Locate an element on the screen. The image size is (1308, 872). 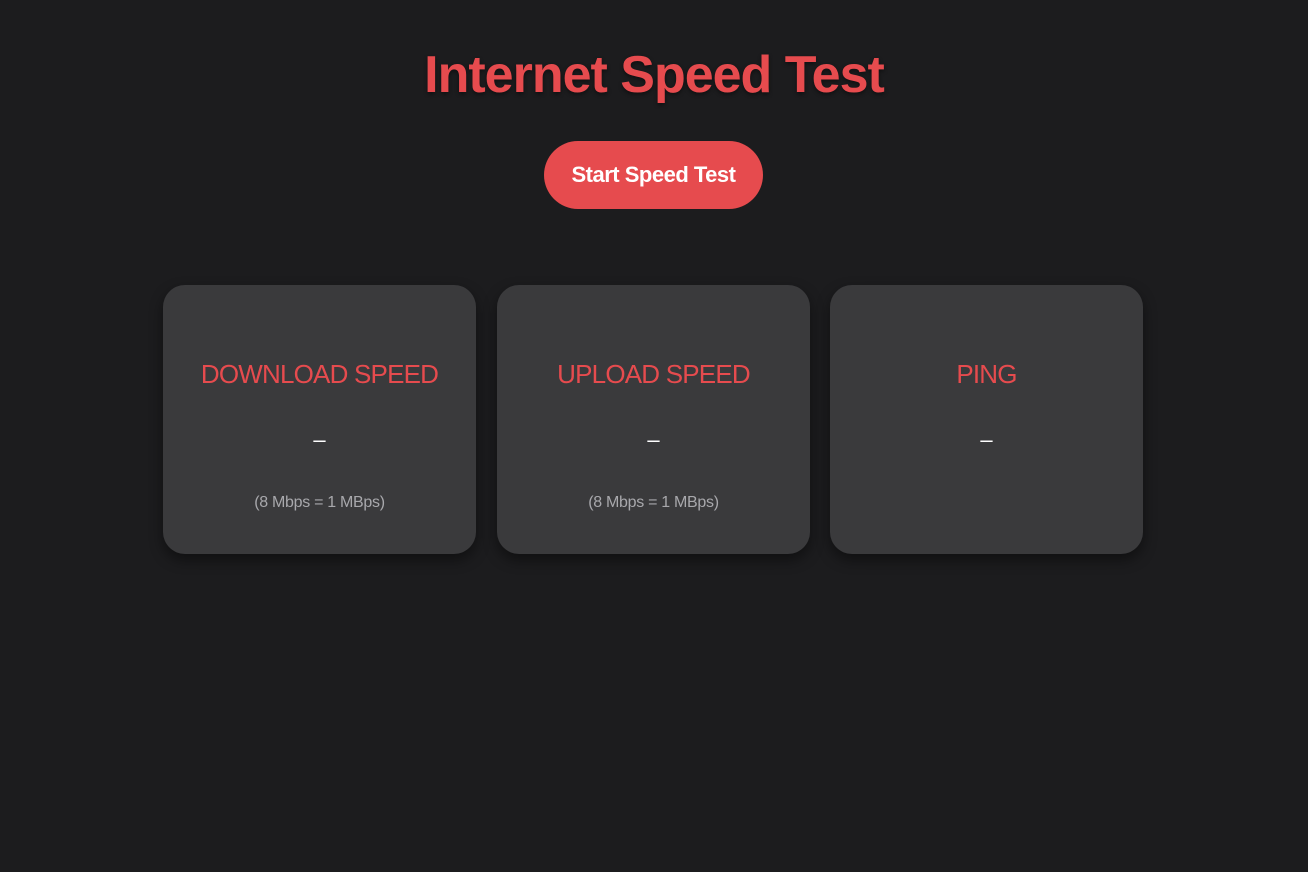
ping-card: PING – is located at coordinates (986, 419).